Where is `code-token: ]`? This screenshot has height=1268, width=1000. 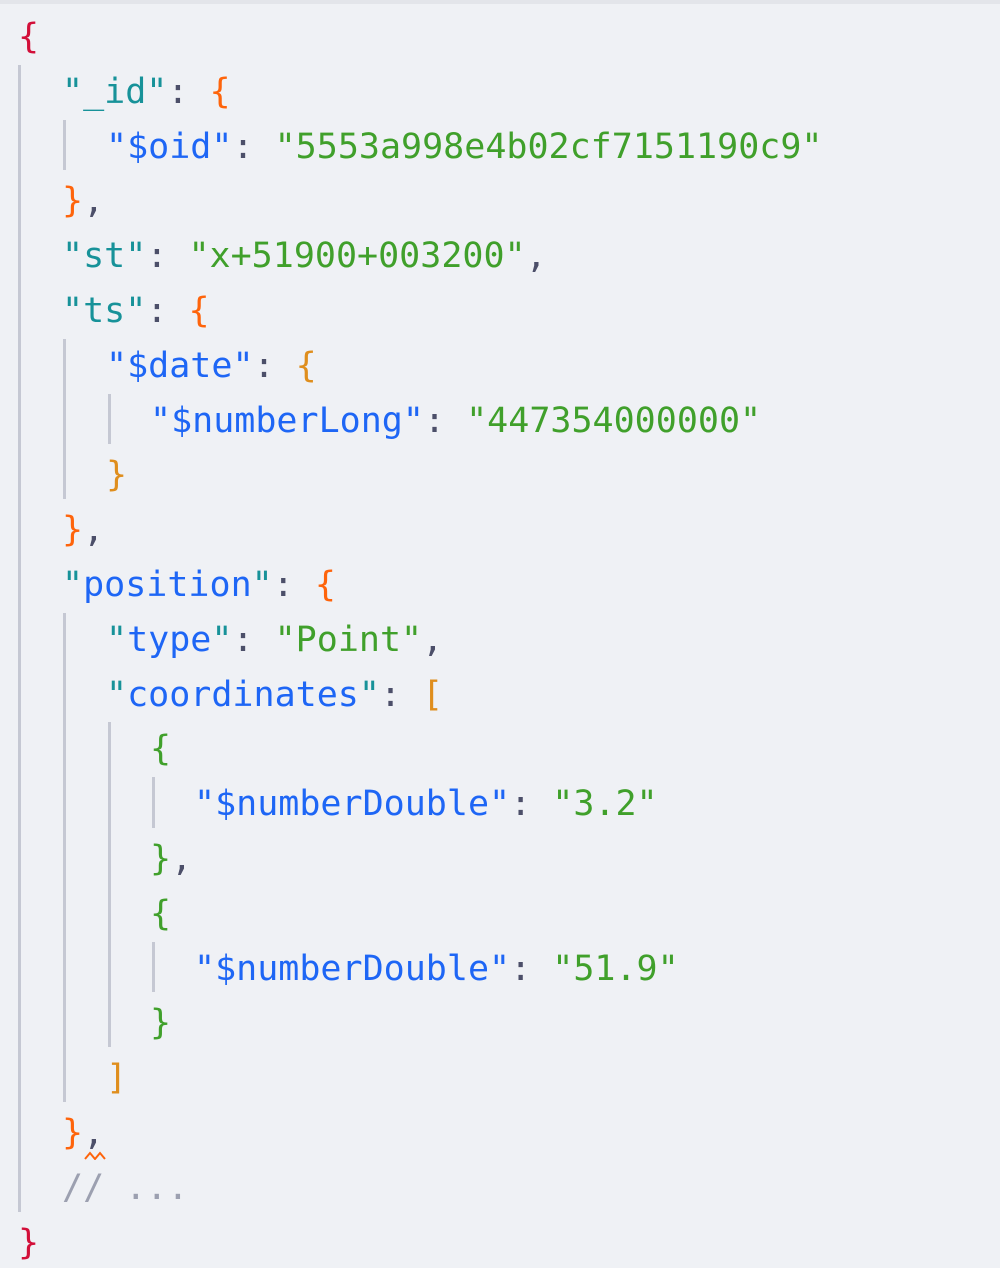 code-token: ] is located at coordinates (117, 1078).